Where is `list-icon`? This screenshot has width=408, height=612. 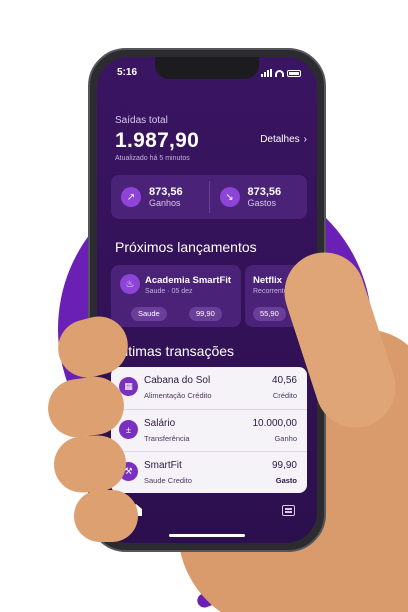 list-icon is located at coordinates (288, 510).